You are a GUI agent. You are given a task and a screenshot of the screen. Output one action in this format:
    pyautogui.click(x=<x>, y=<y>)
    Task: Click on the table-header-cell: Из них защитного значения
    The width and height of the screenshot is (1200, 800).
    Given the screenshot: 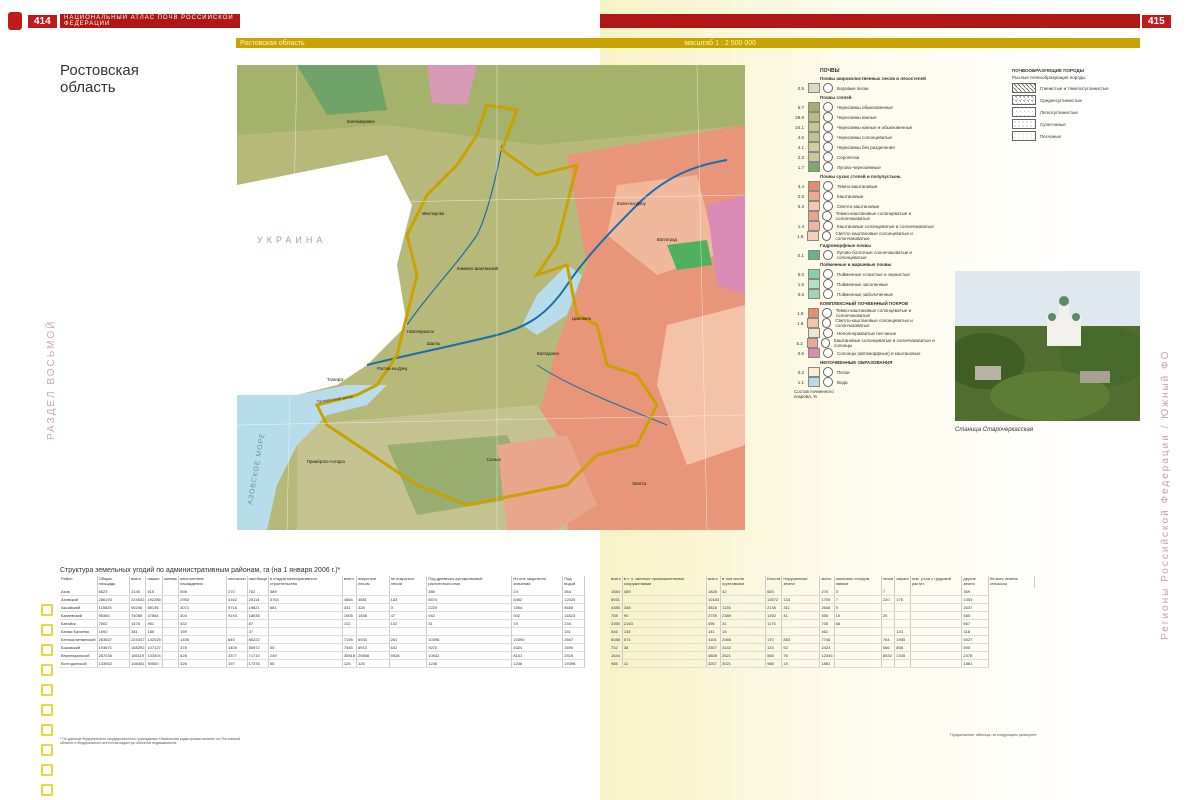 What is the action you would take?
    pyautogui.click(x=537, y=582)
    